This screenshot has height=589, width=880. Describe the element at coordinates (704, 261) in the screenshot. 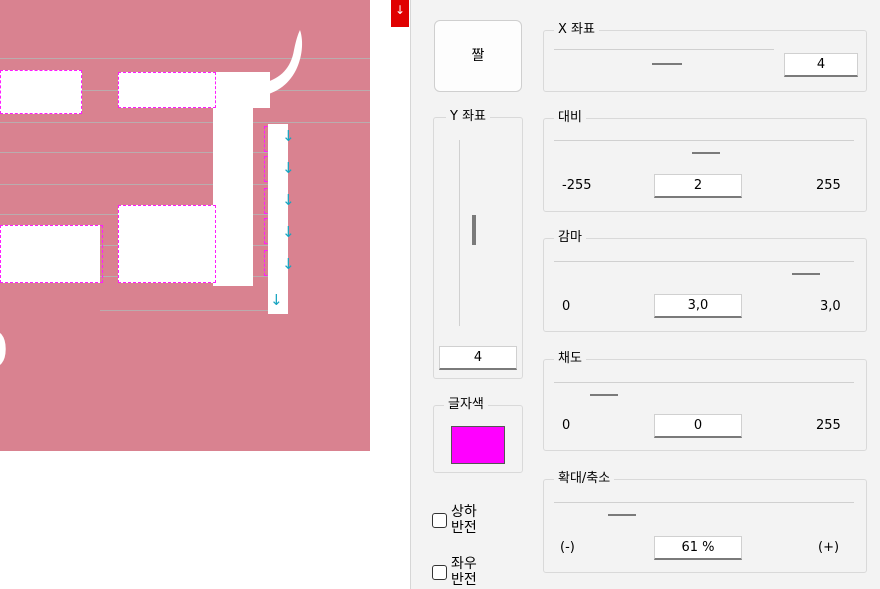

I see `gamma-slider-track` at that location.